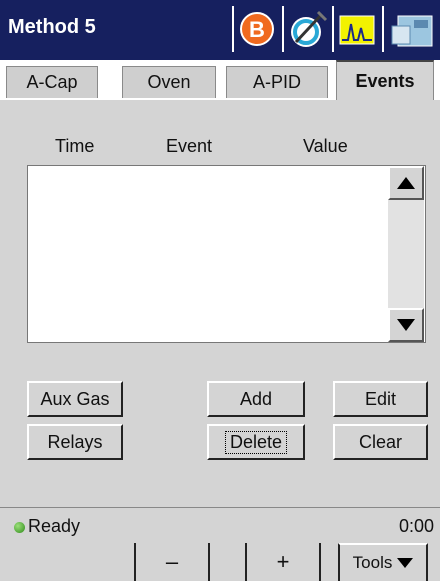 This screenshot has height=581, width=440. I want to click on b-badge-icon: B, so click(256, 29).